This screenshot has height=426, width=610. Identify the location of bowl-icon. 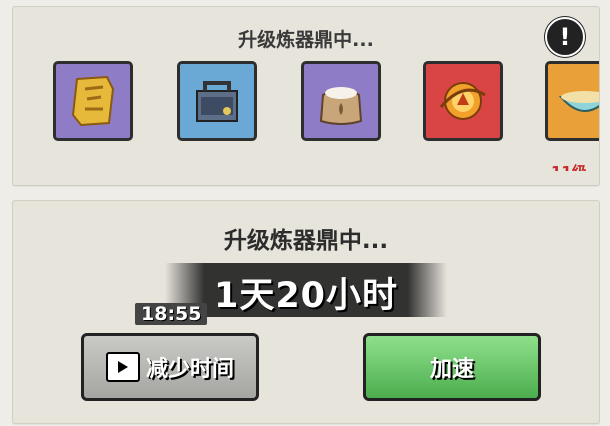
(578, 101).